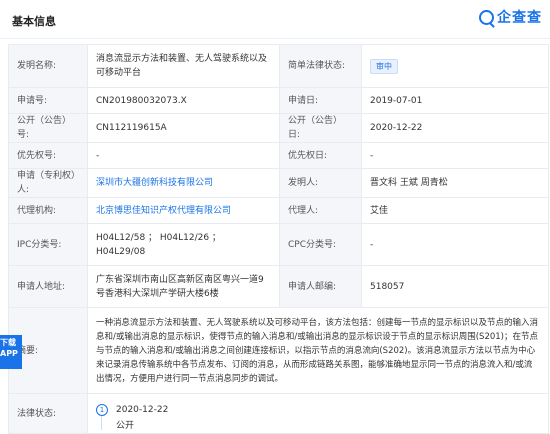 The image size is (550, 434). What do you see at coordinates (519, 18) in the screenshot?
I see `logo-text: 企查查` at bounding box center [519, 18].